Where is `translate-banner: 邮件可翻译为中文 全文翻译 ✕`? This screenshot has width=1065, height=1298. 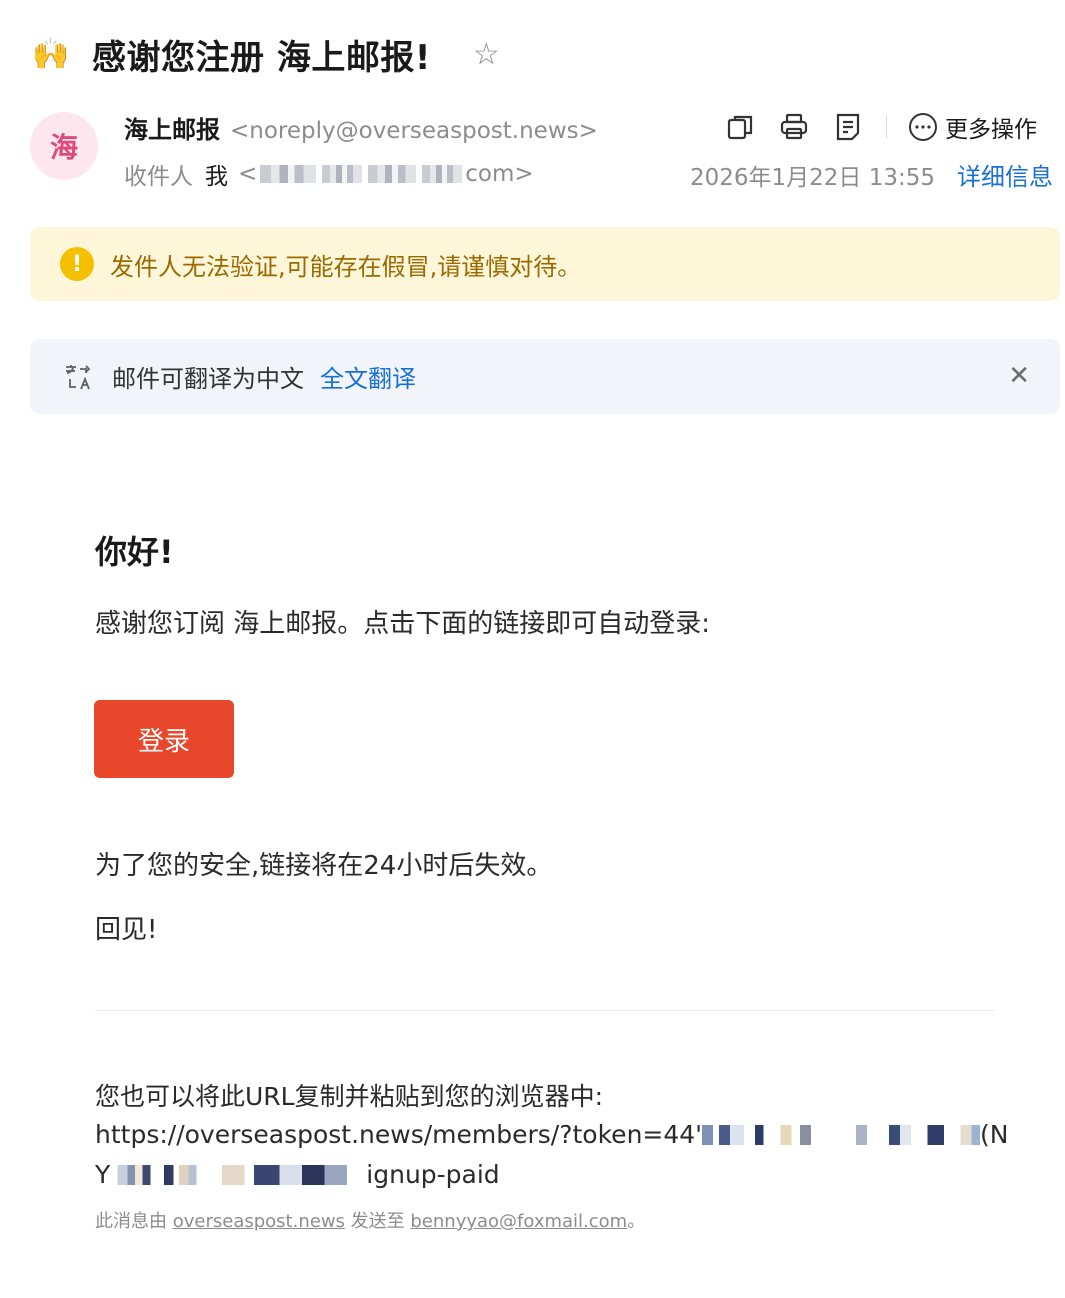
translate-banner: 邮件可翻译为中文 全文翻译 ✕ is located at coordinates (545, 376).